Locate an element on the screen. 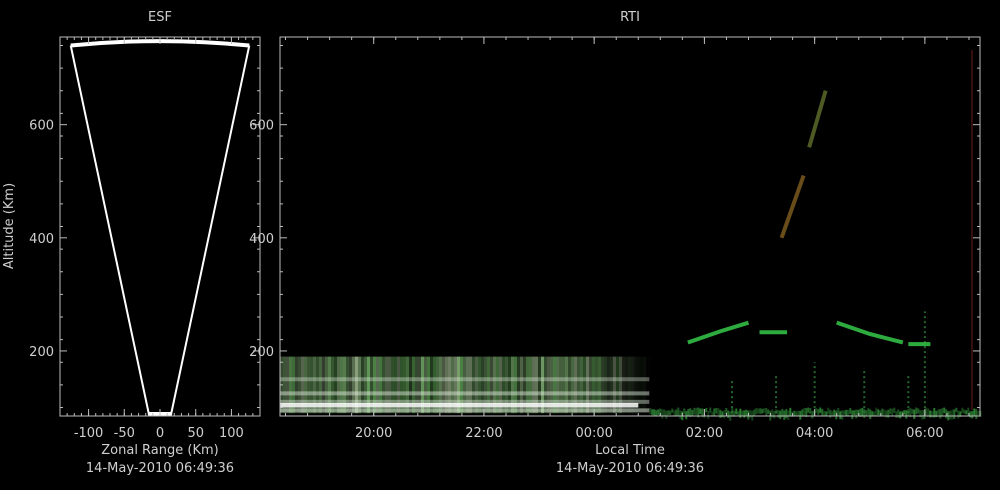 The width and height of the screenshot is (1000, 490). rti-x-tick-label: 22:00 is located at coordinates (483, 433).